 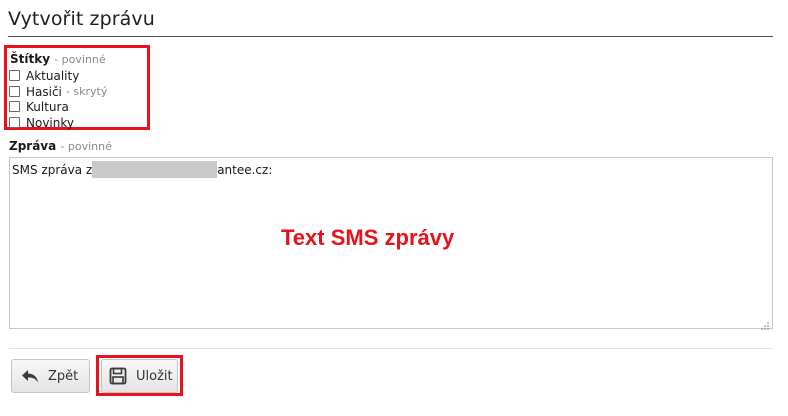 I want to click on undo-arrow-icon, so click(x=30, y=376).